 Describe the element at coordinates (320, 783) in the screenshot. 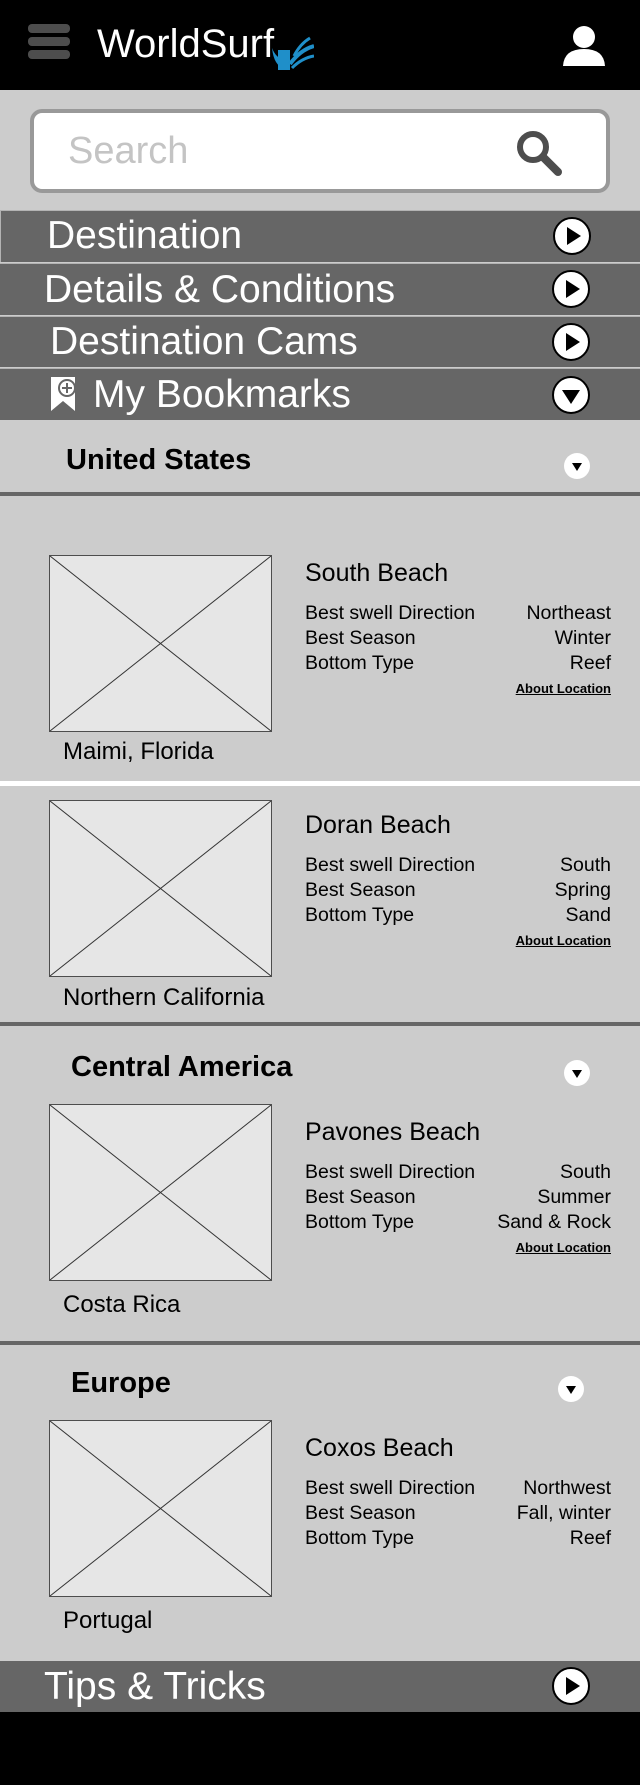

I see `card-divider` at that location.